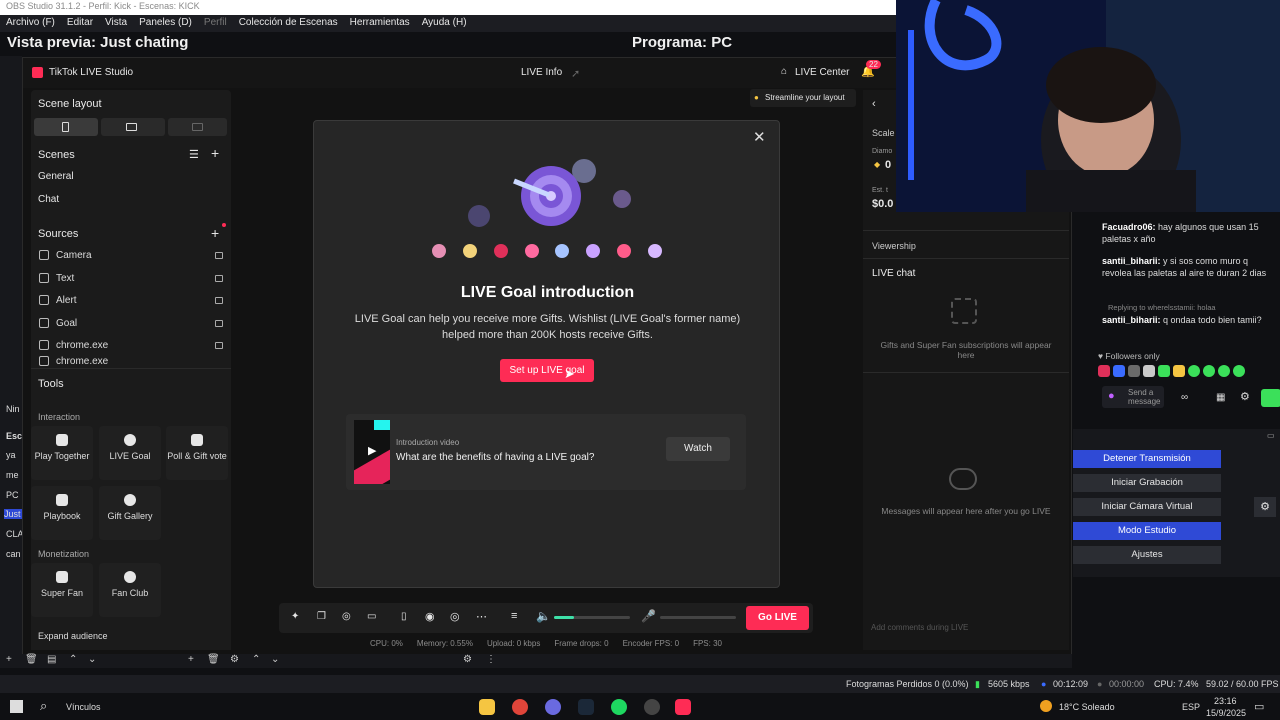  I want to click on add-scene-icon: +, so click(215, 153).